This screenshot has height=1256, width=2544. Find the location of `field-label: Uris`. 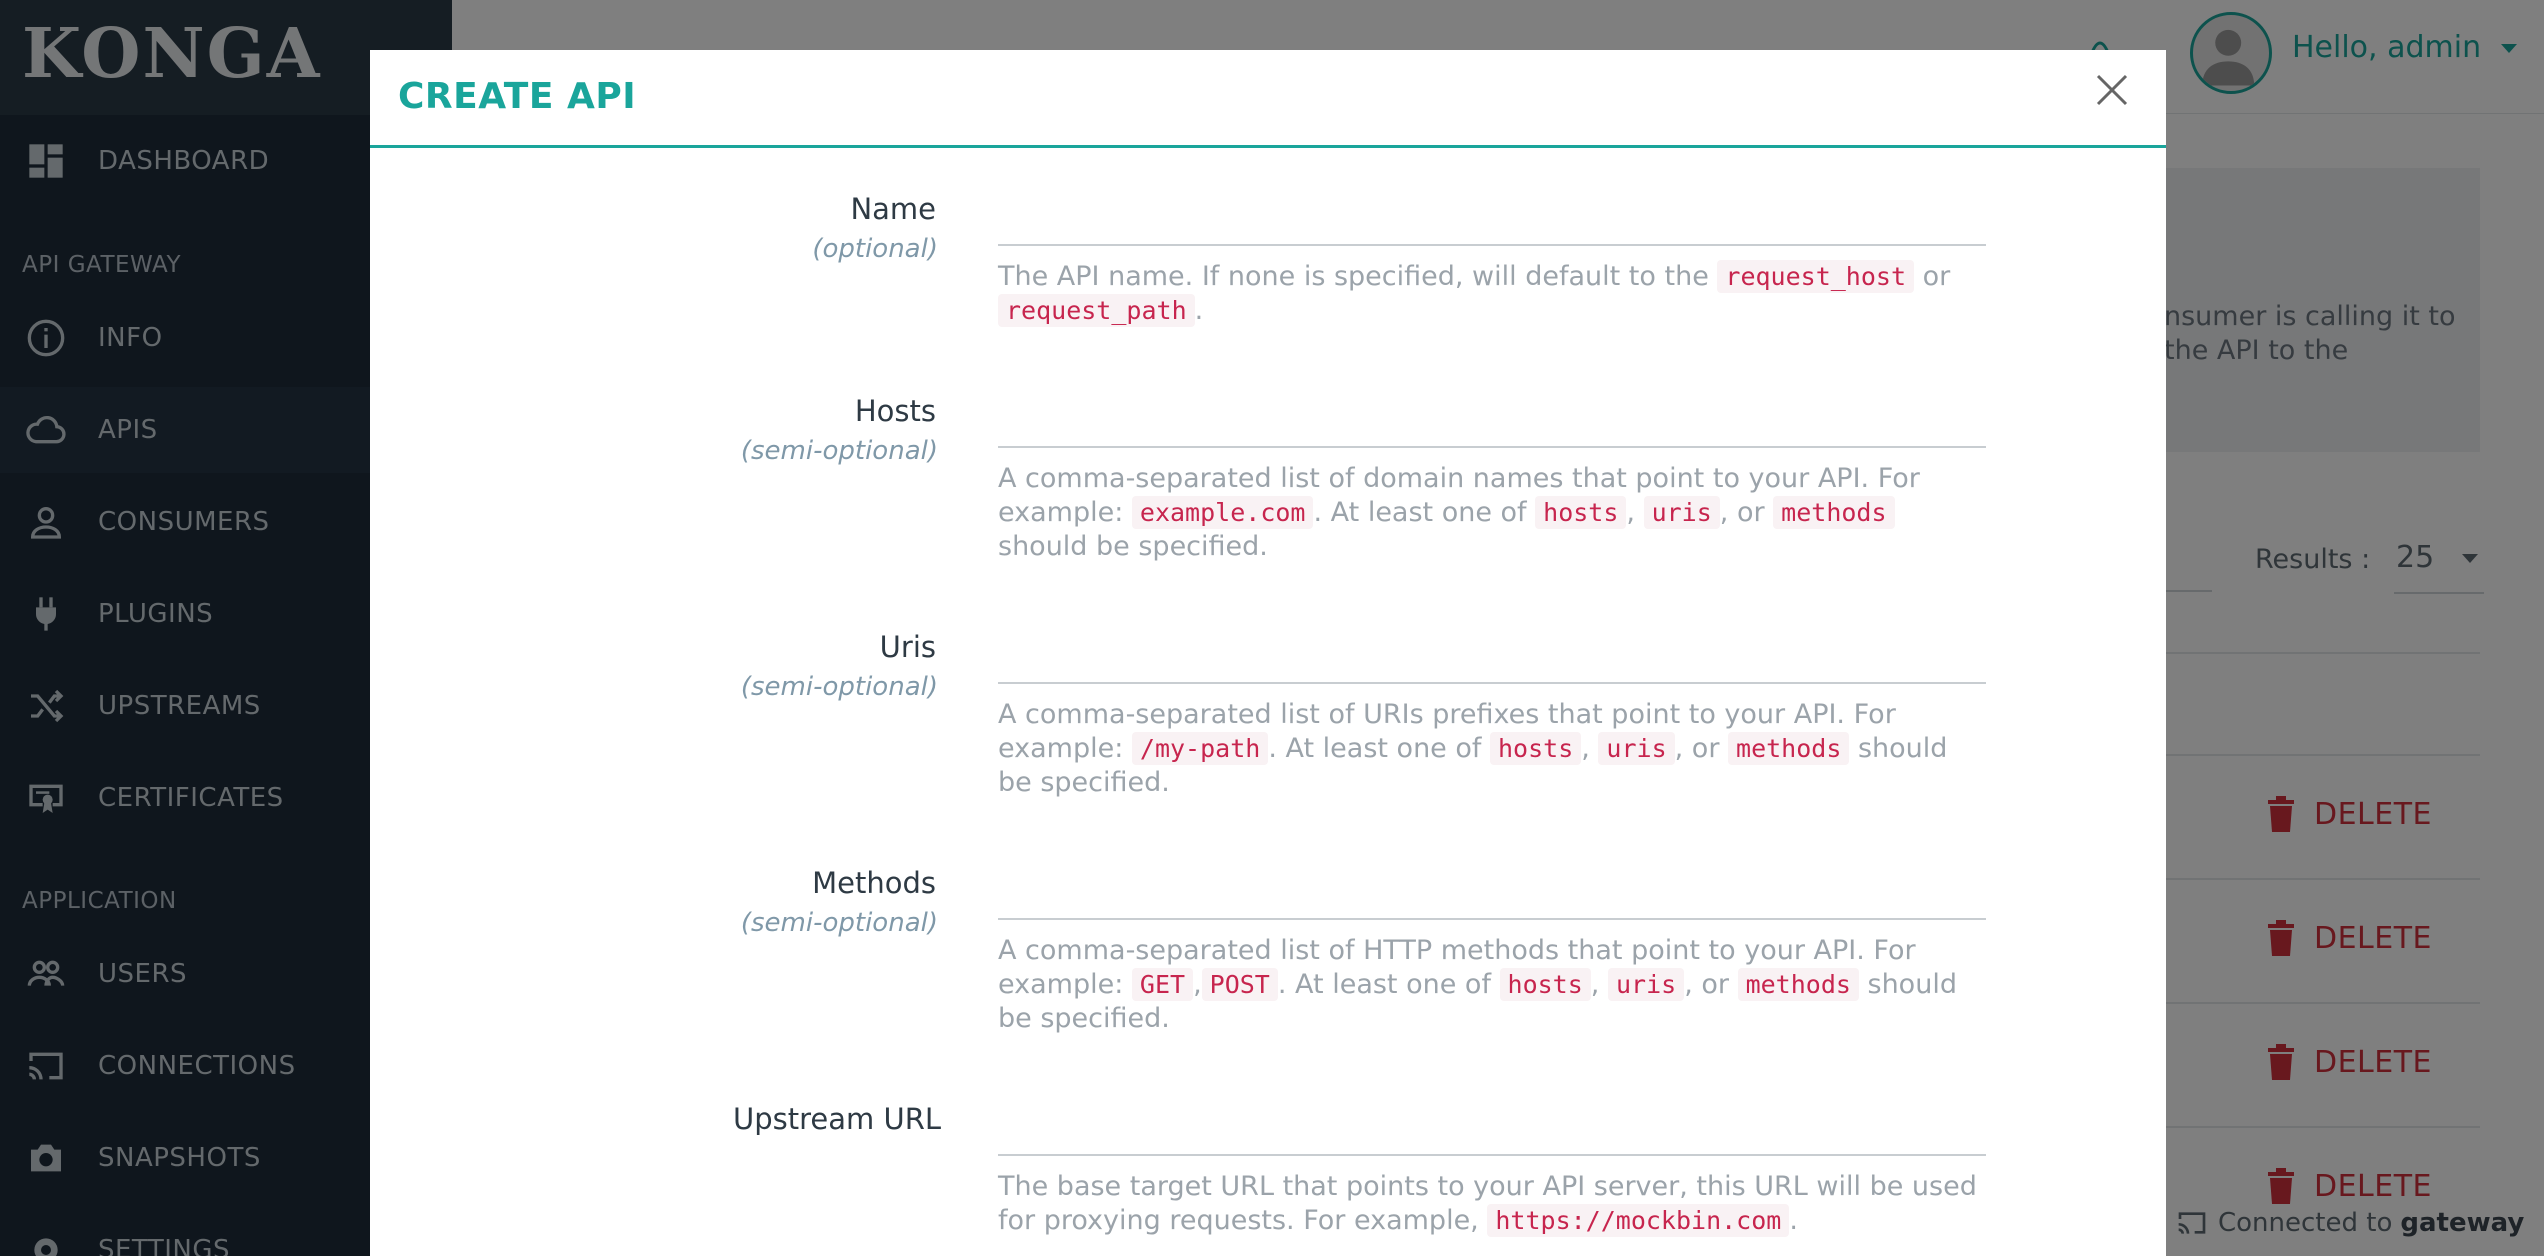

field-label: Uris is located at coordinates (907, 647).